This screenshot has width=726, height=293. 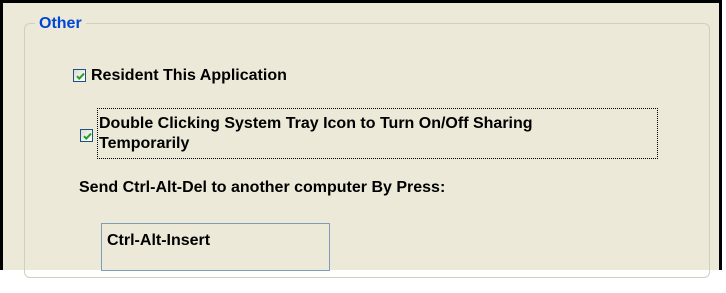 I want to click on hotkey-value: Ctrl-Alt-Insert, so click(x=159, y=240).